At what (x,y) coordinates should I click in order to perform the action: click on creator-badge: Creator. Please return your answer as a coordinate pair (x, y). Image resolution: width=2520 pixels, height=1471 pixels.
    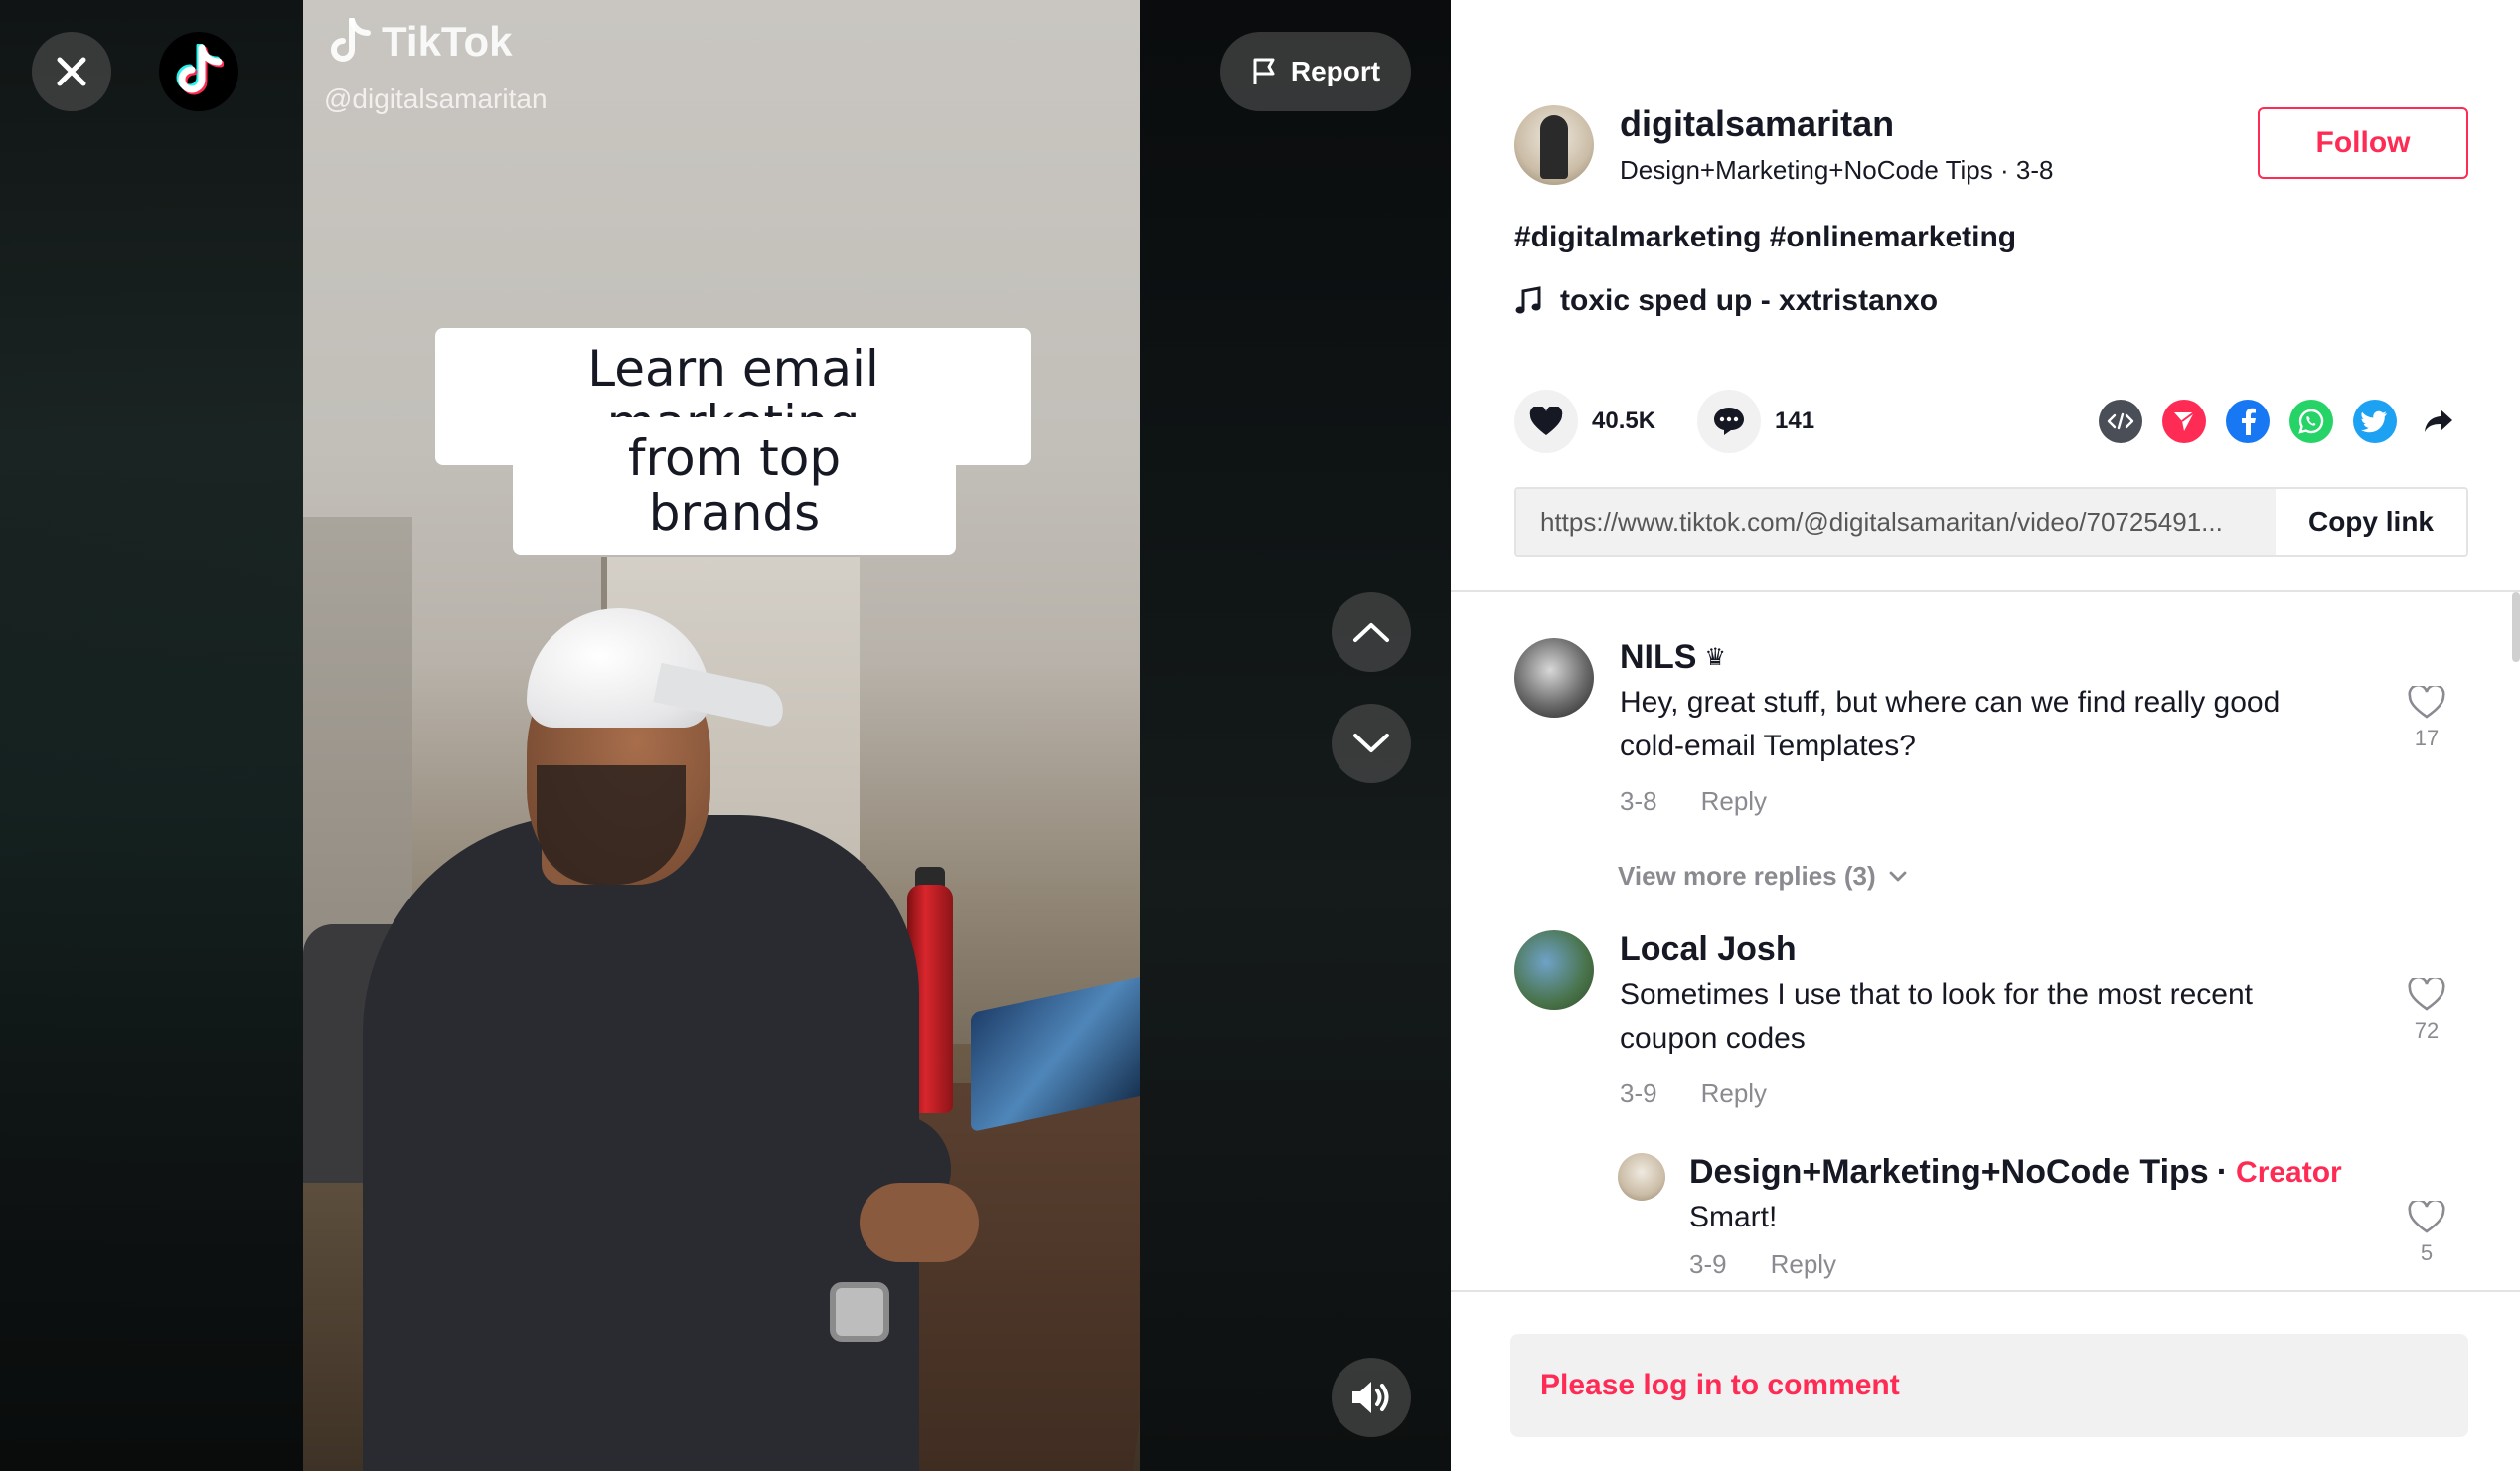
    Looking at the image, I should click on (2289, 1172).